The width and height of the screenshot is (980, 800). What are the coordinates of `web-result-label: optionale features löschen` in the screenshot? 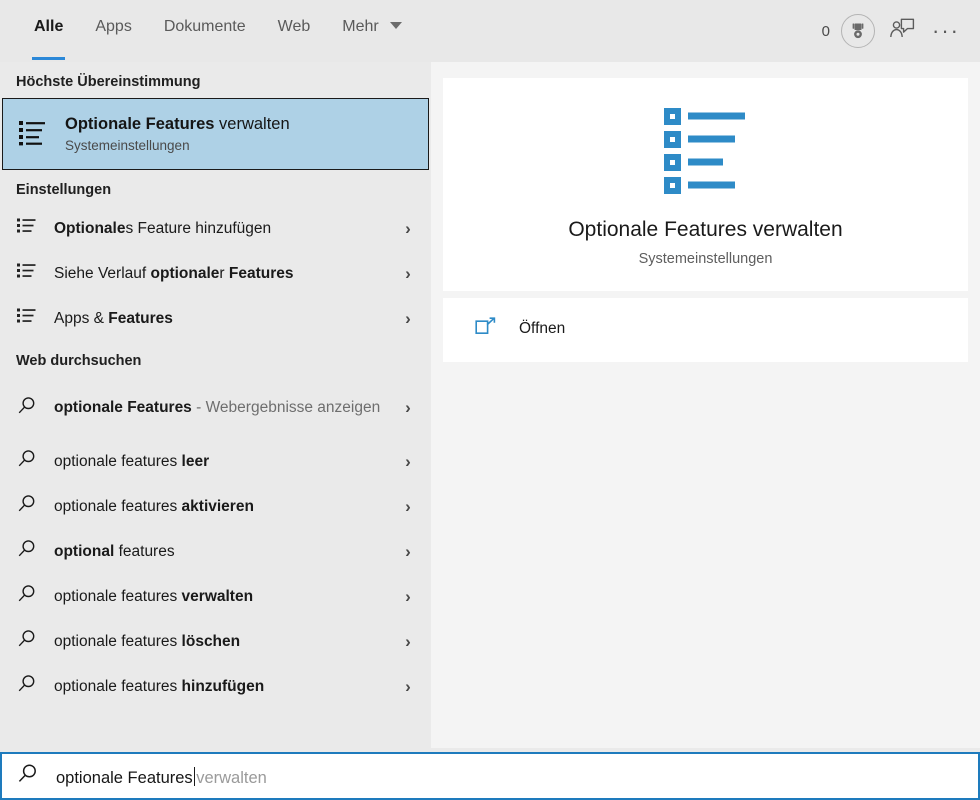 It's located at (226, 641).